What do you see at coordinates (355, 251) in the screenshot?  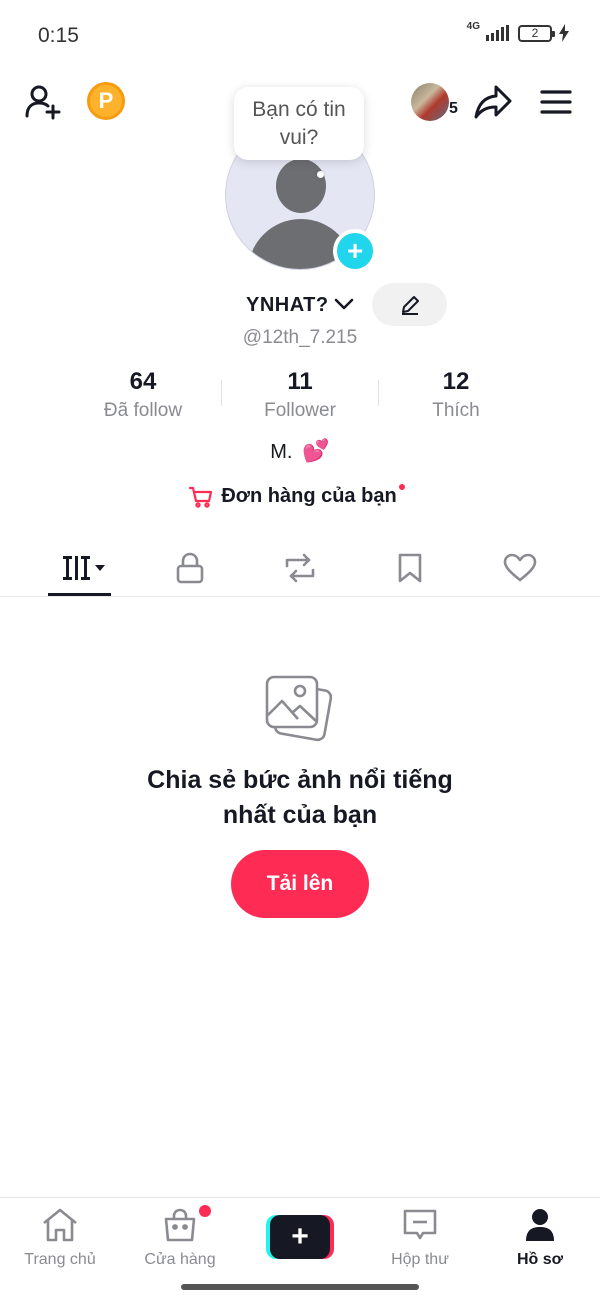 I see `add-avatar-plus-icon: +` at bounding box center [355, 251].